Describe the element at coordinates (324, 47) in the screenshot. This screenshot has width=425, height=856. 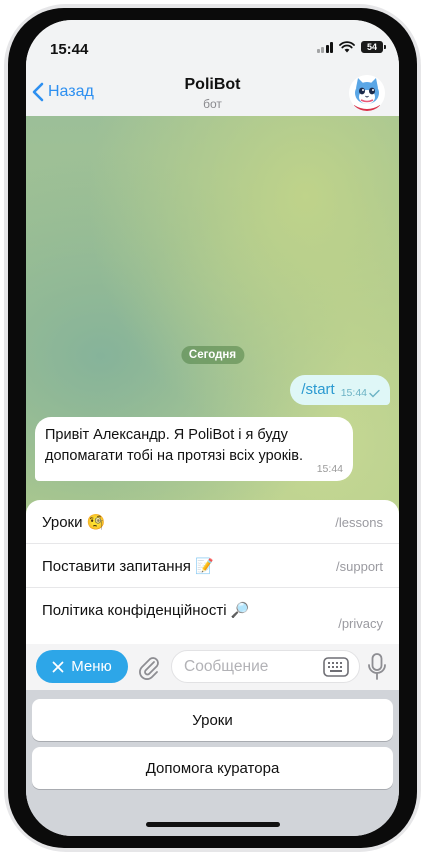
I see `signal-icon` at that location.